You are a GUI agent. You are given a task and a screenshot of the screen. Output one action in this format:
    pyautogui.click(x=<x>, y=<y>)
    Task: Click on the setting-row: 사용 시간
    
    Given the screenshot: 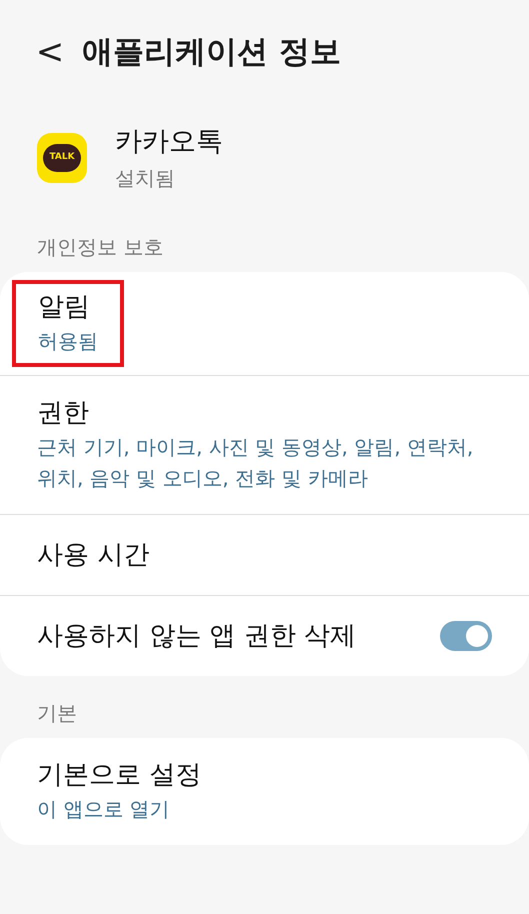 What is the action you would take?
    pyautogui.click(x=264, y=555)
    